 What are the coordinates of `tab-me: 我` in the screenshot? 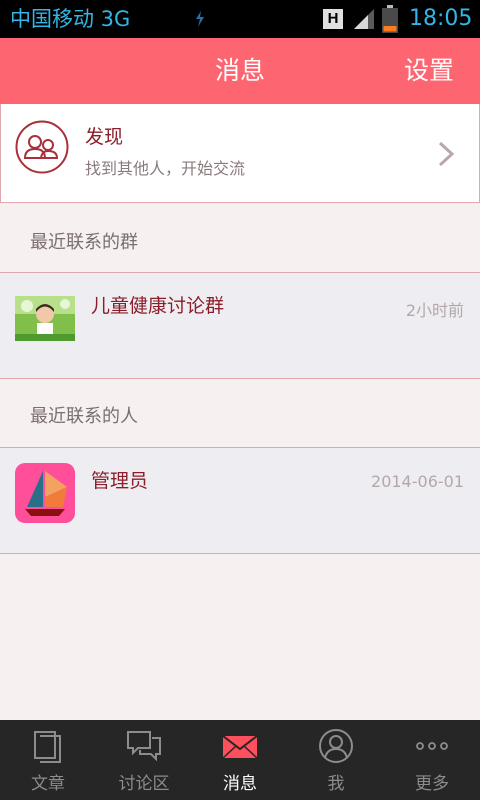 It's located at (336, 760).